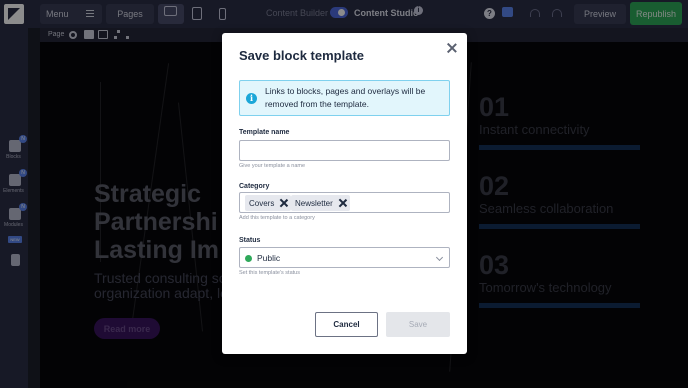  Describe the element at coordinates (344, 257) in the screenshot. I see `status-select: Public` at that location.